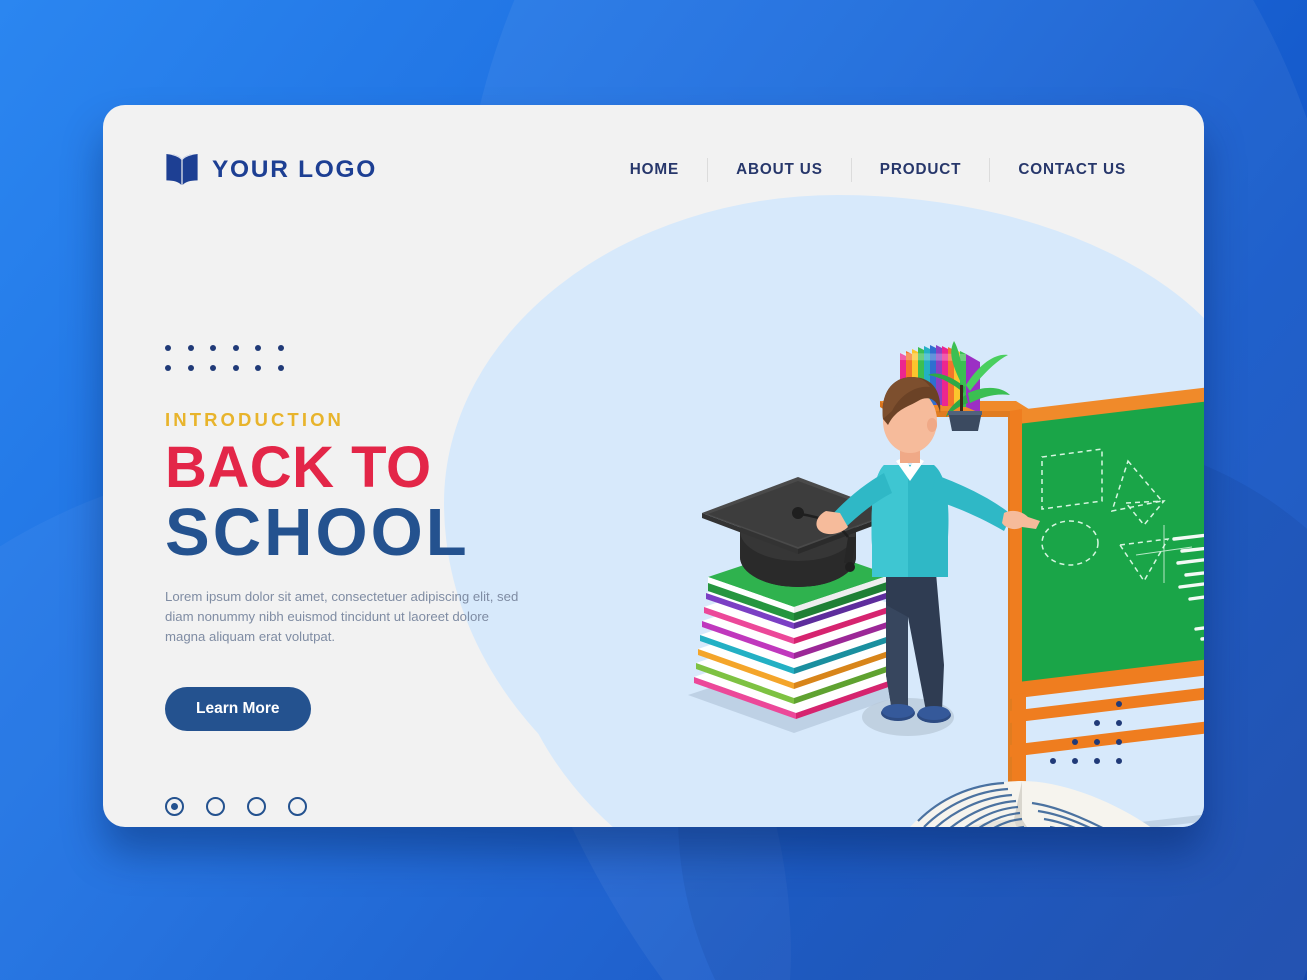 This screenshot has width=1307, height=980. Describe the element at coordinates (1030, 804) in the screenshot. I see `open-book-illustration` at that location.